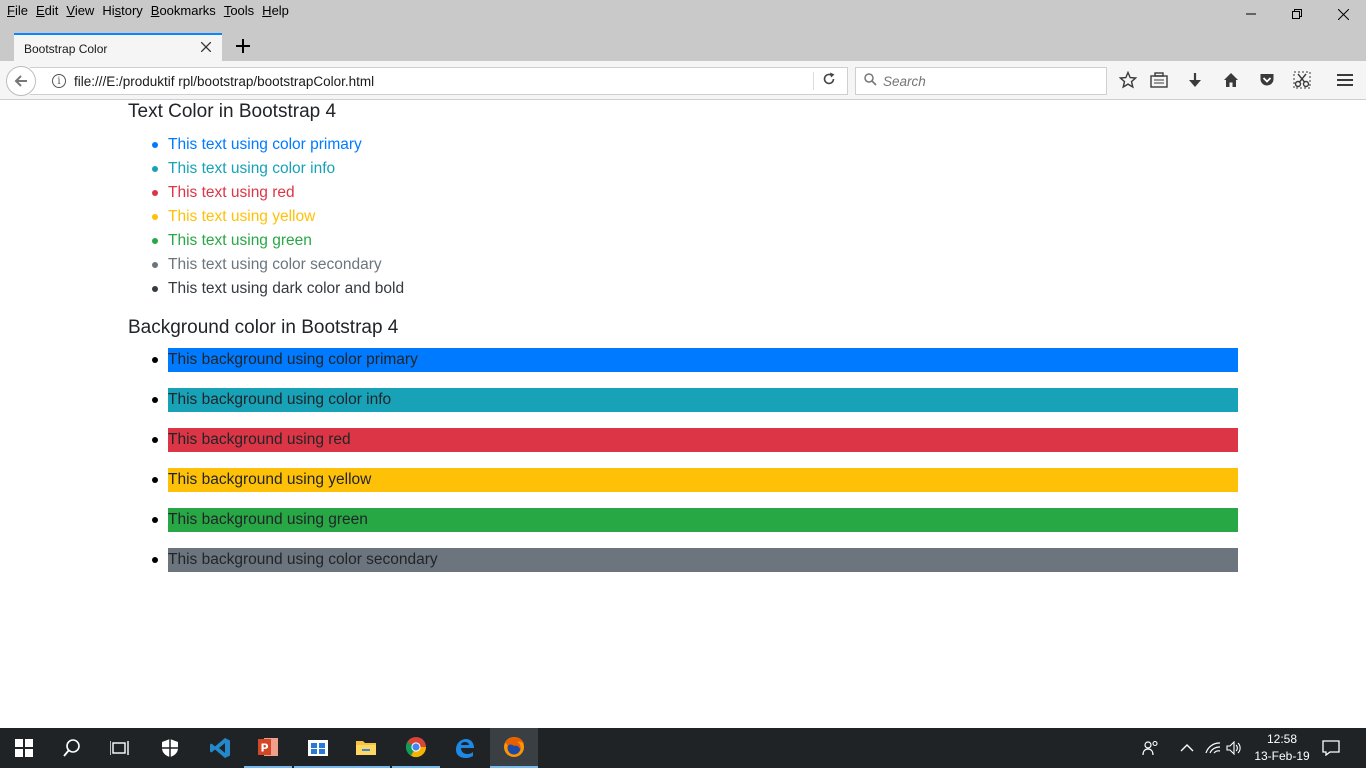  I want to click on text-item-yellow: This text using yellow, so click(277, 217).